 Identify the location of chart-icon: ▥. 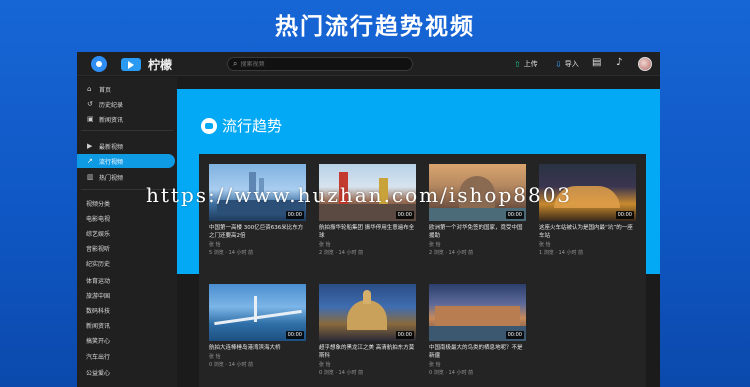
(90, 177).